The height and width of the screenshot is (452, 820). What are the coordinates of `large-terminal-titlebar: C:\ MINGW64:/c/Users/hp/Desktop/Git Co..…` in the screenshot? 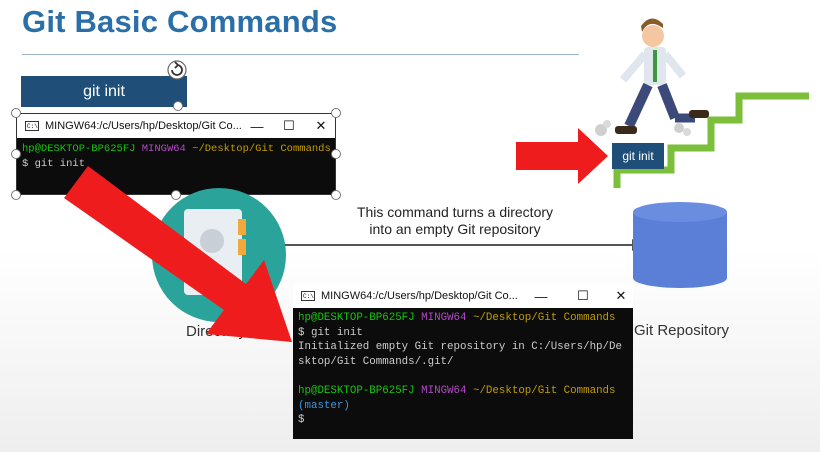 It's located at (463, 296).